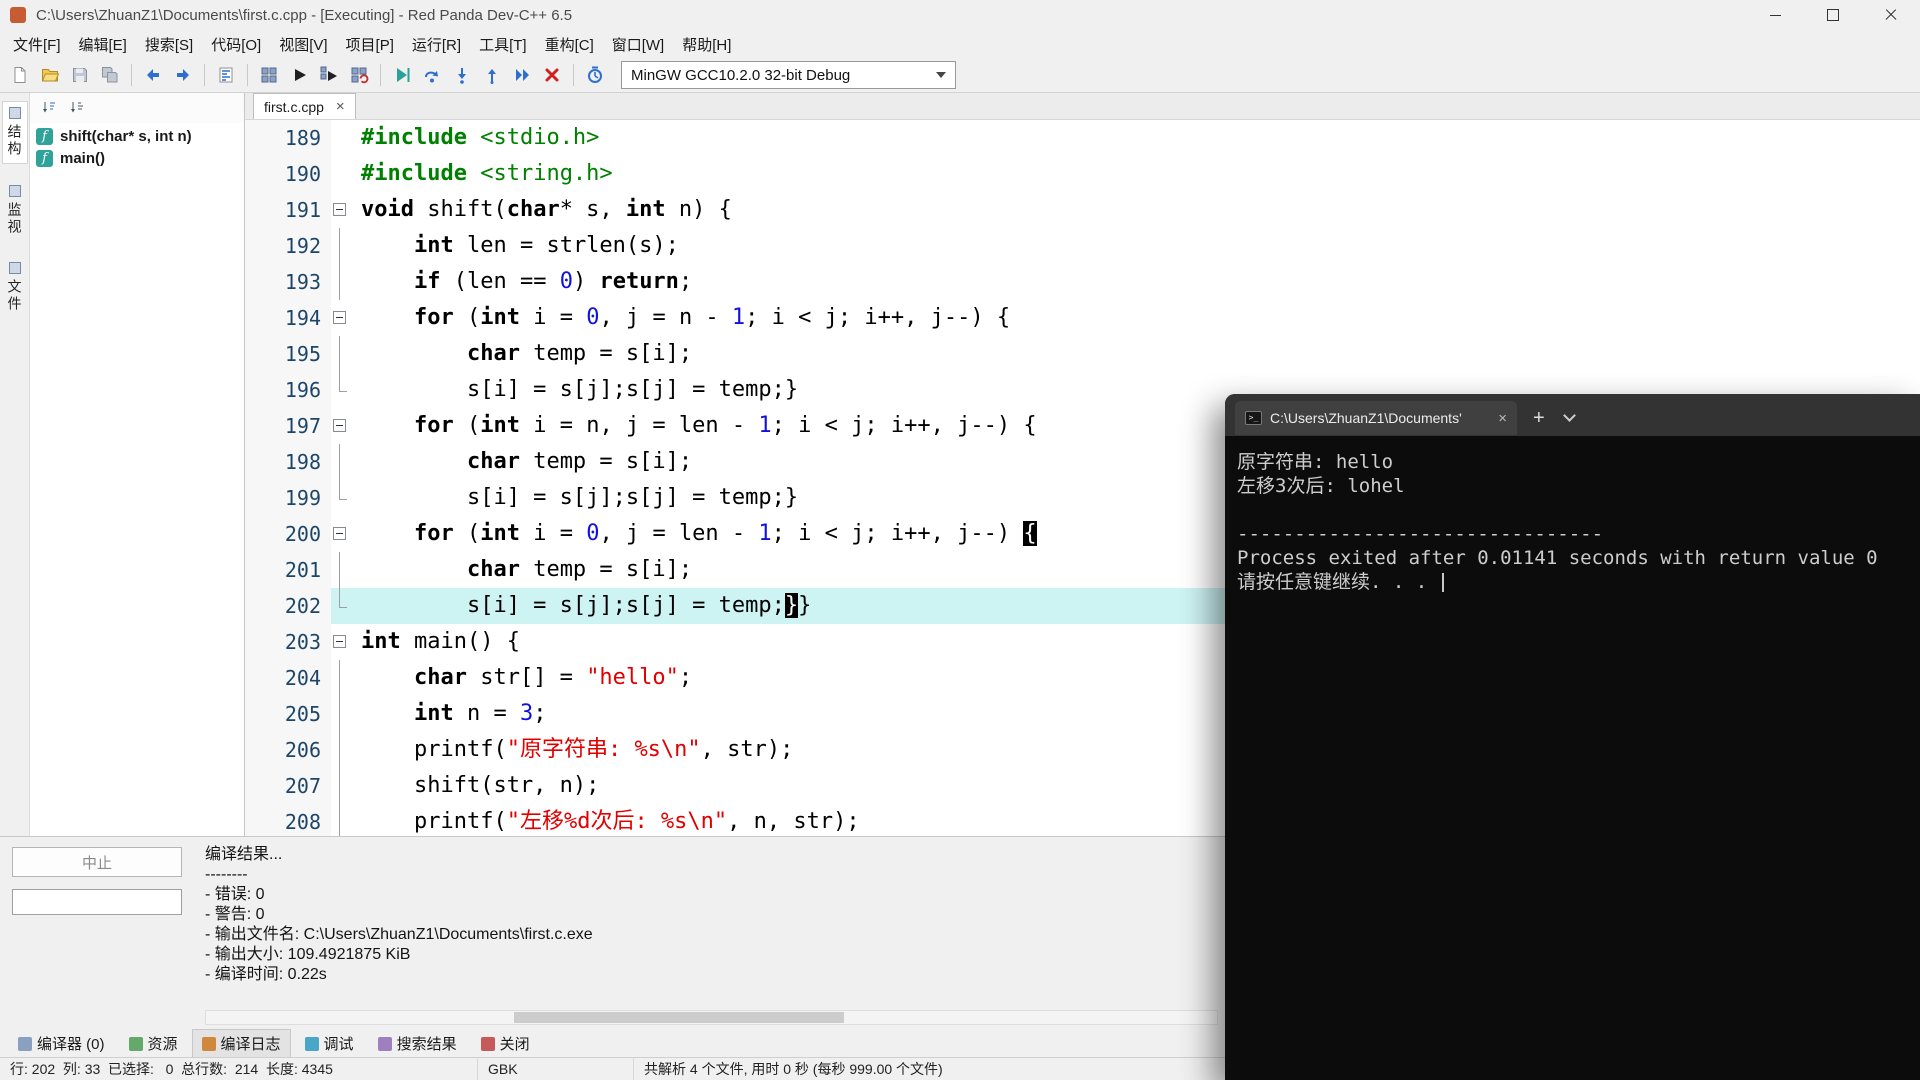 The image size is (1920, 1080). What do you see at coordinates (97, 902) in the screenshot?
I see `compile-progress-bar` at bounding box center [97, 902].